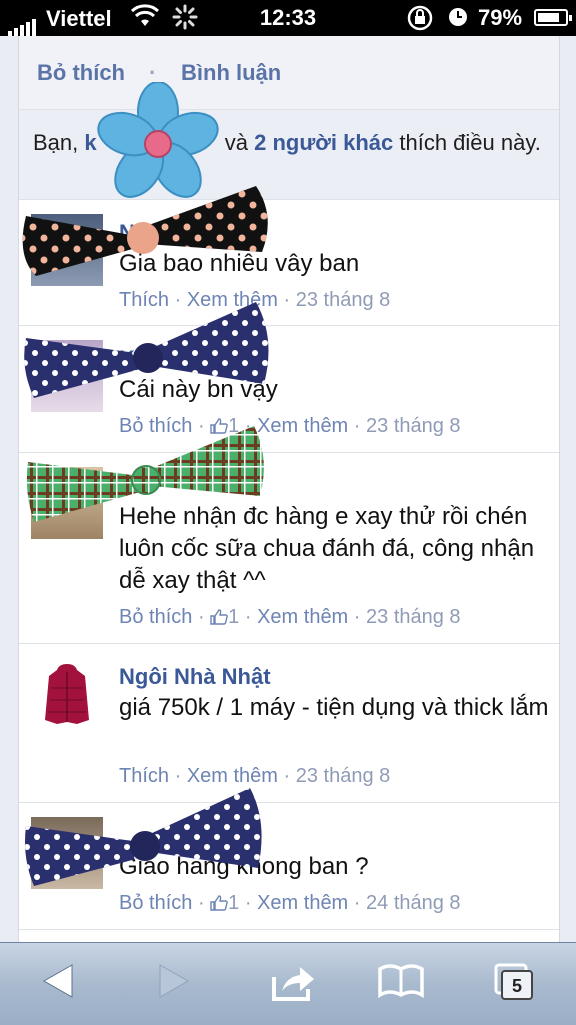  Describe the element at coordinates (158, 140) in the screenshot. I see `blue-flower-sticker` at that location.